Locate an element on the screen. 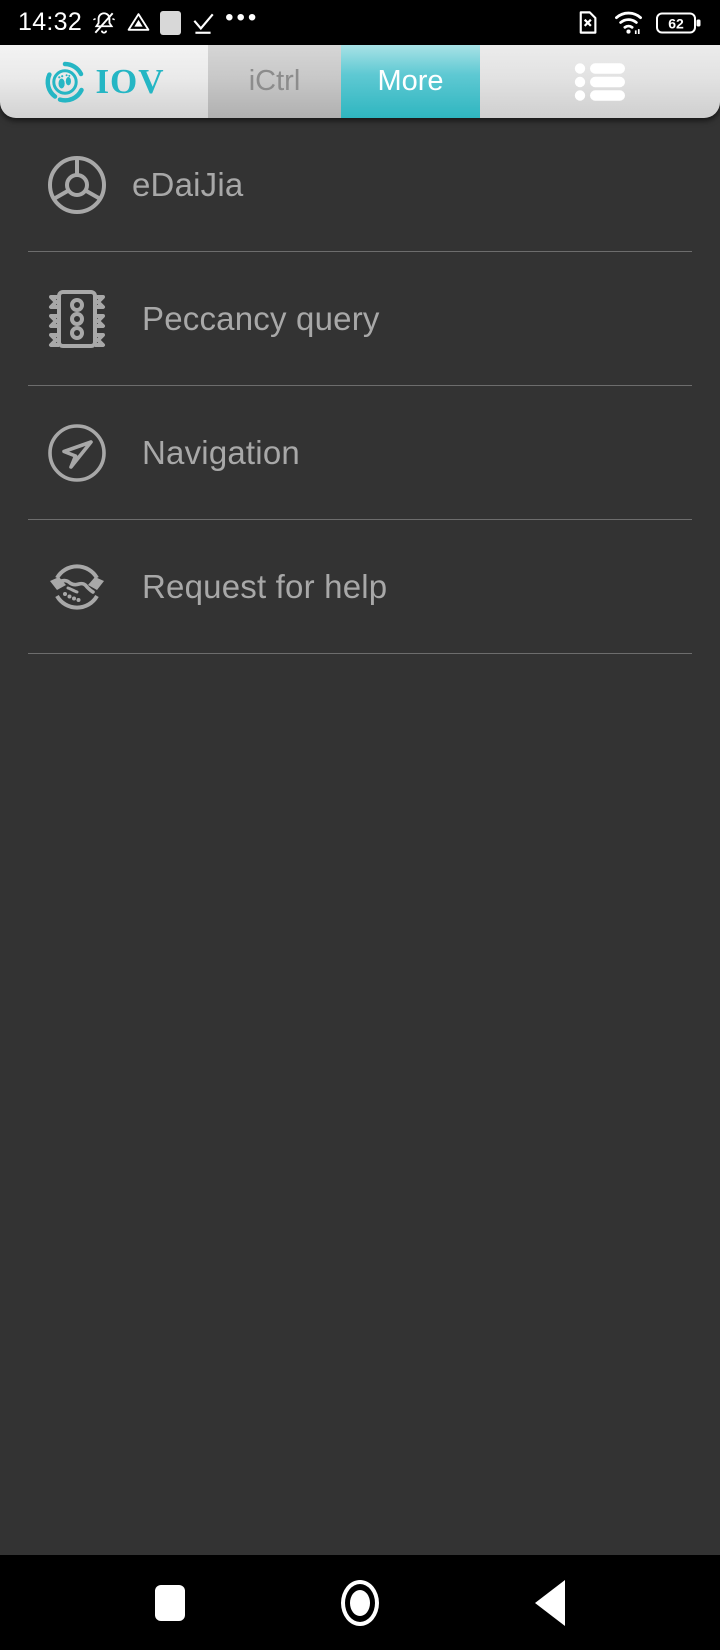  android-nav-bar is located at coordinates (360, 1602).